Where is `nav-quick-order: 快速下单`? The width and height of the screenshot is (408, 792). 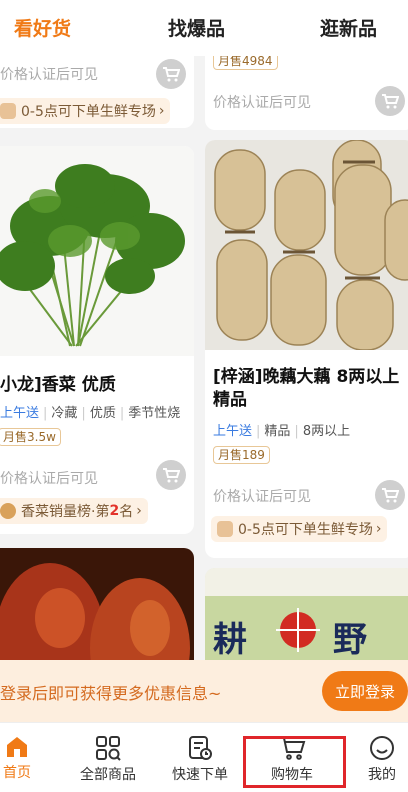
nav-quick-order: 快速下单 is located at coordinates (200, 757).